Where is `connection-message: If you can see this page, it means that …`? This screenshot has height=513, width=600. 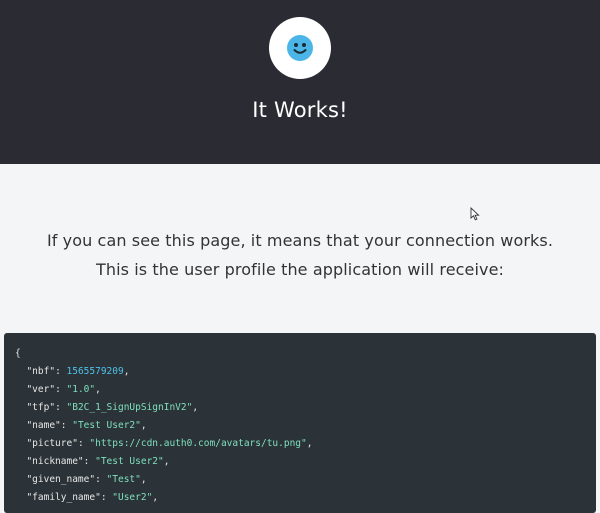 connection-message: If you can see this page, it means that … is located at coordinates (300, 240).